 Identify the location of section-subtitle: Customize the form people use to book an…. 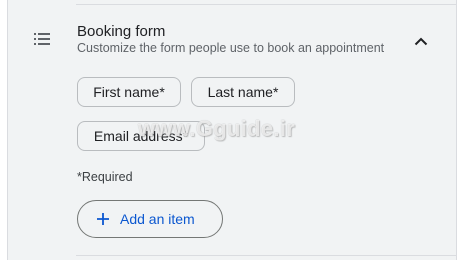
(231, 48).